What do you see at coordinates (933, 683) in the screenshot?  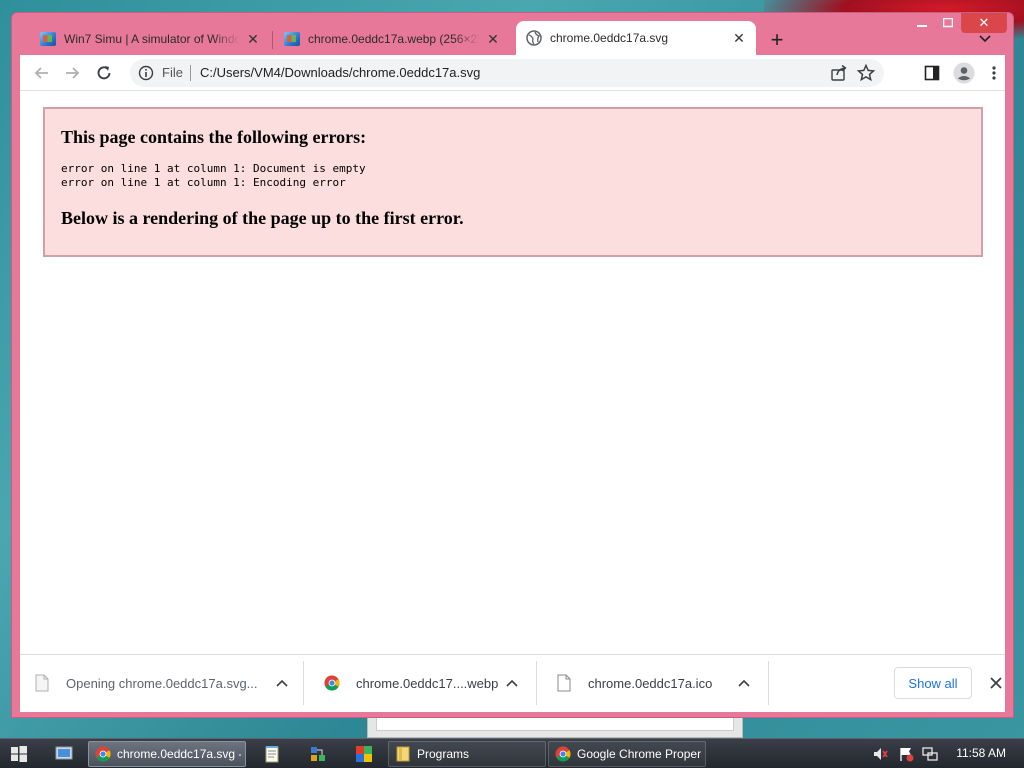 I see `show-all-button: Show all` at bounding box center [933, 683].